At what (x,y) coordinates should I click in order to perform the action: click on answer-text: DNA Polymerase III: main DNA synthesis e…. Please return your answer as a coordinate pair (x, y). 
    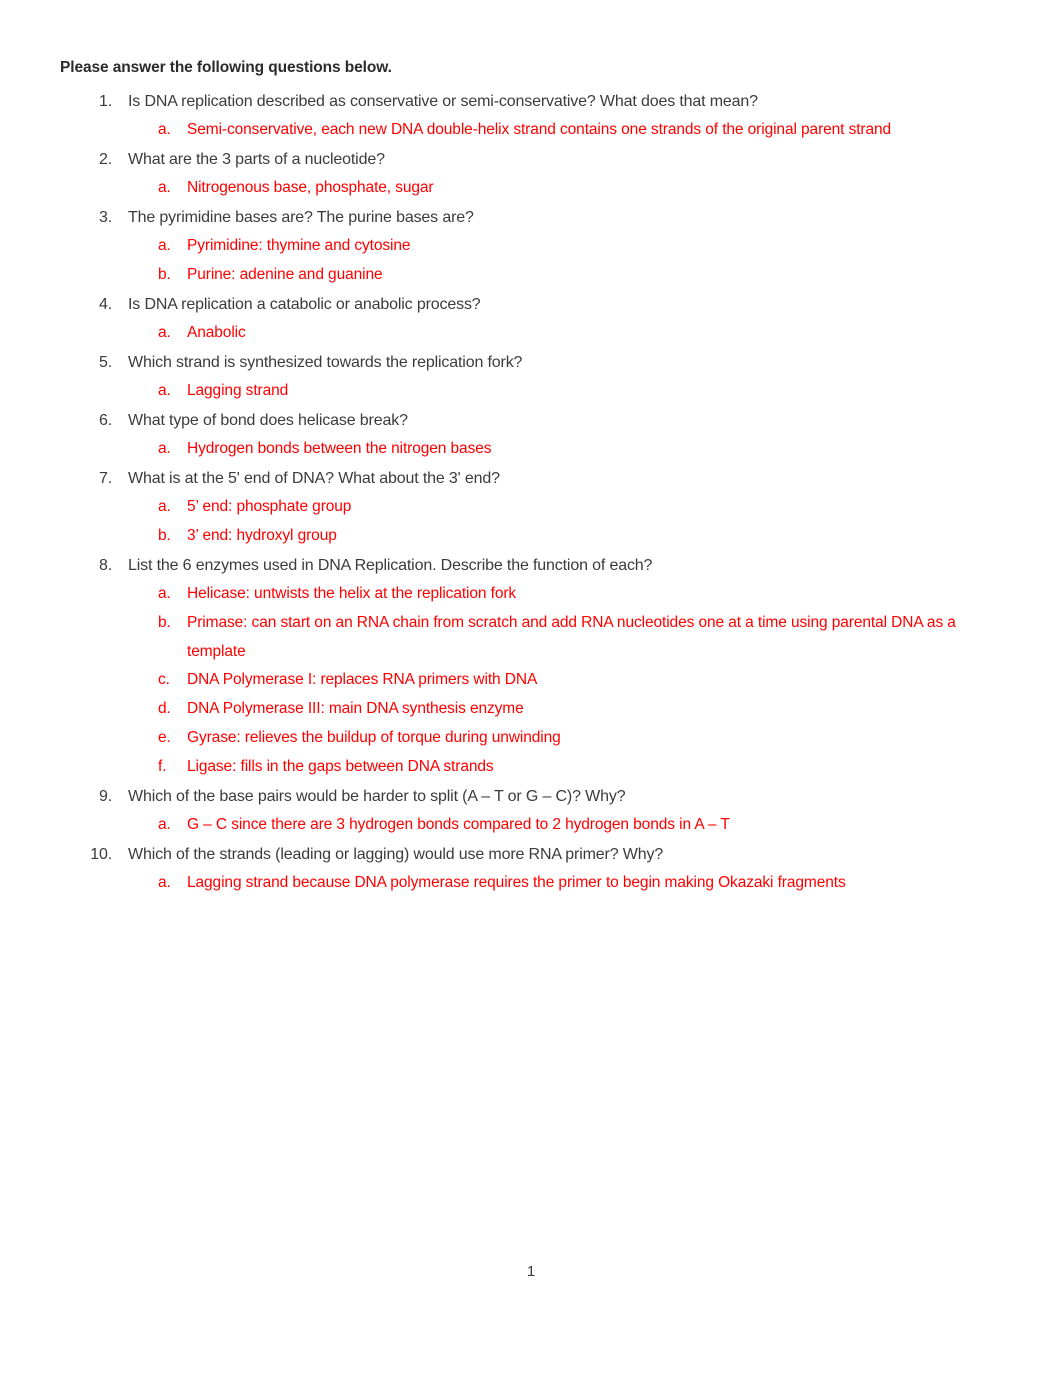
    Looking at the image, I should click on (355, 708).